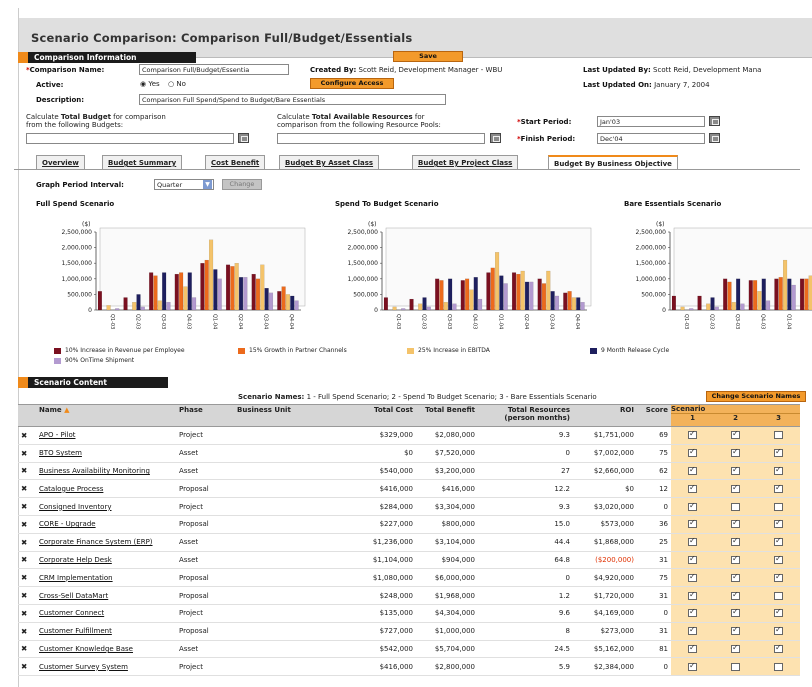 The width and height of the screenshot is (812, 687). What do you see at coordinates (242, 184) in the screenshot?
I see `change-interval-button: Change` at bounding box center [242, 184].